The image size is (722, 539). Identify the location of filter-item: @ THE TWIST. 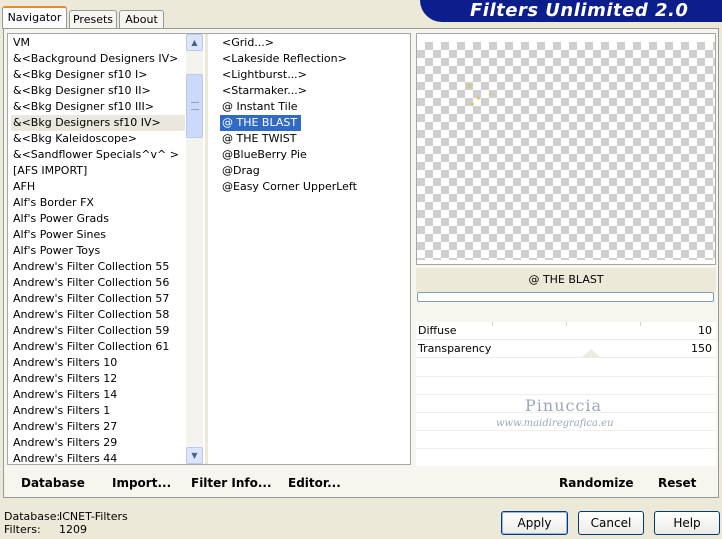
(260, 139).